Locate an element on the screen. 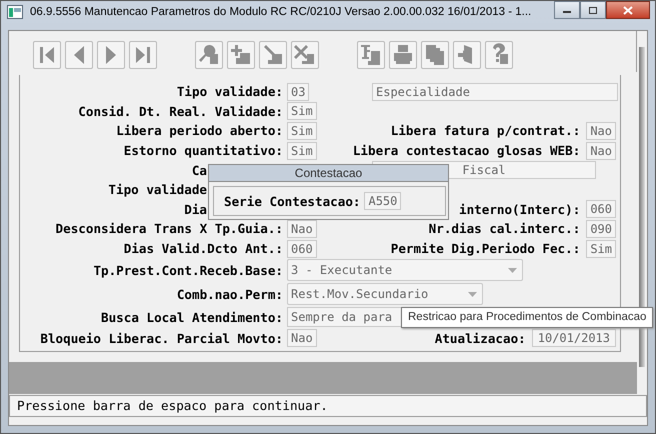  minimize-button is located at coordinates (567, 10).